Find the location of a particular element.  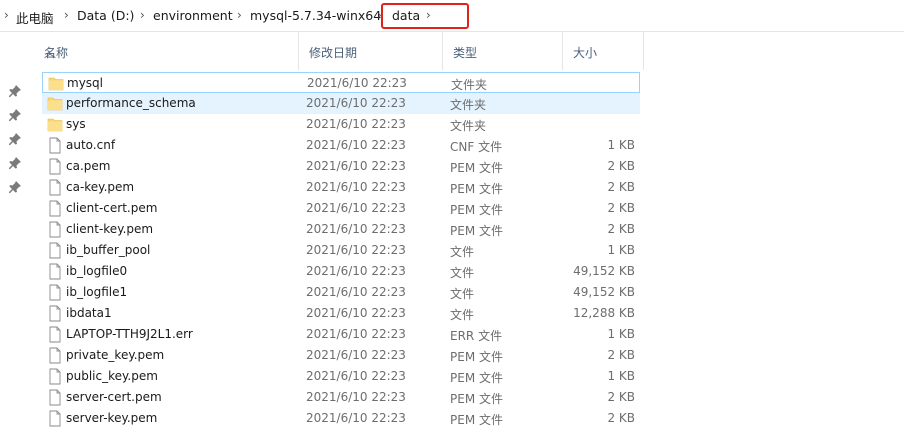

file-name: client-cert.pem is located at coordinates (112, 208).